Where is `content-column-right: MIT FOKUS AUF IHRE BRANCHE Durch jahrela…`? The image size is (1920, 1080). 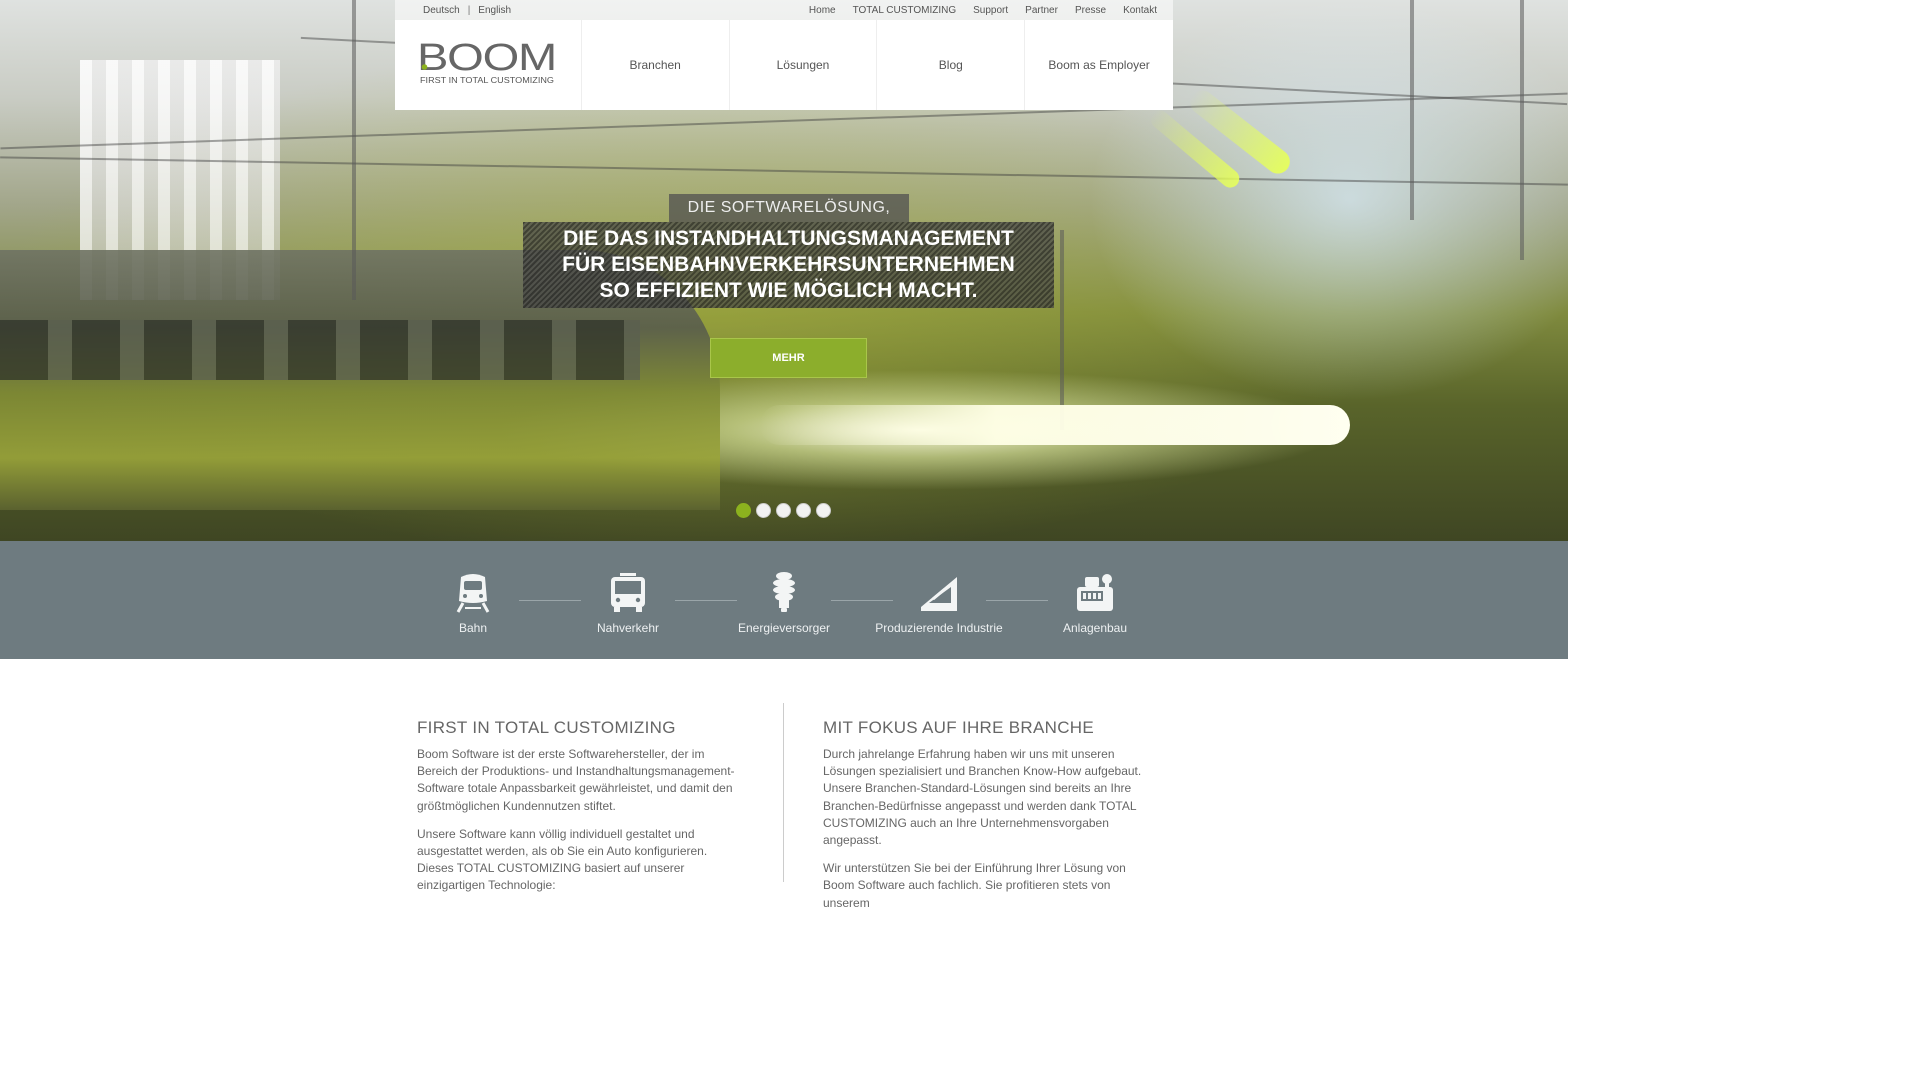 content-column-right: MIT FOKUS AUF IHRE BRANCHE Durch jahrela… is located at coordinates (988, 820).